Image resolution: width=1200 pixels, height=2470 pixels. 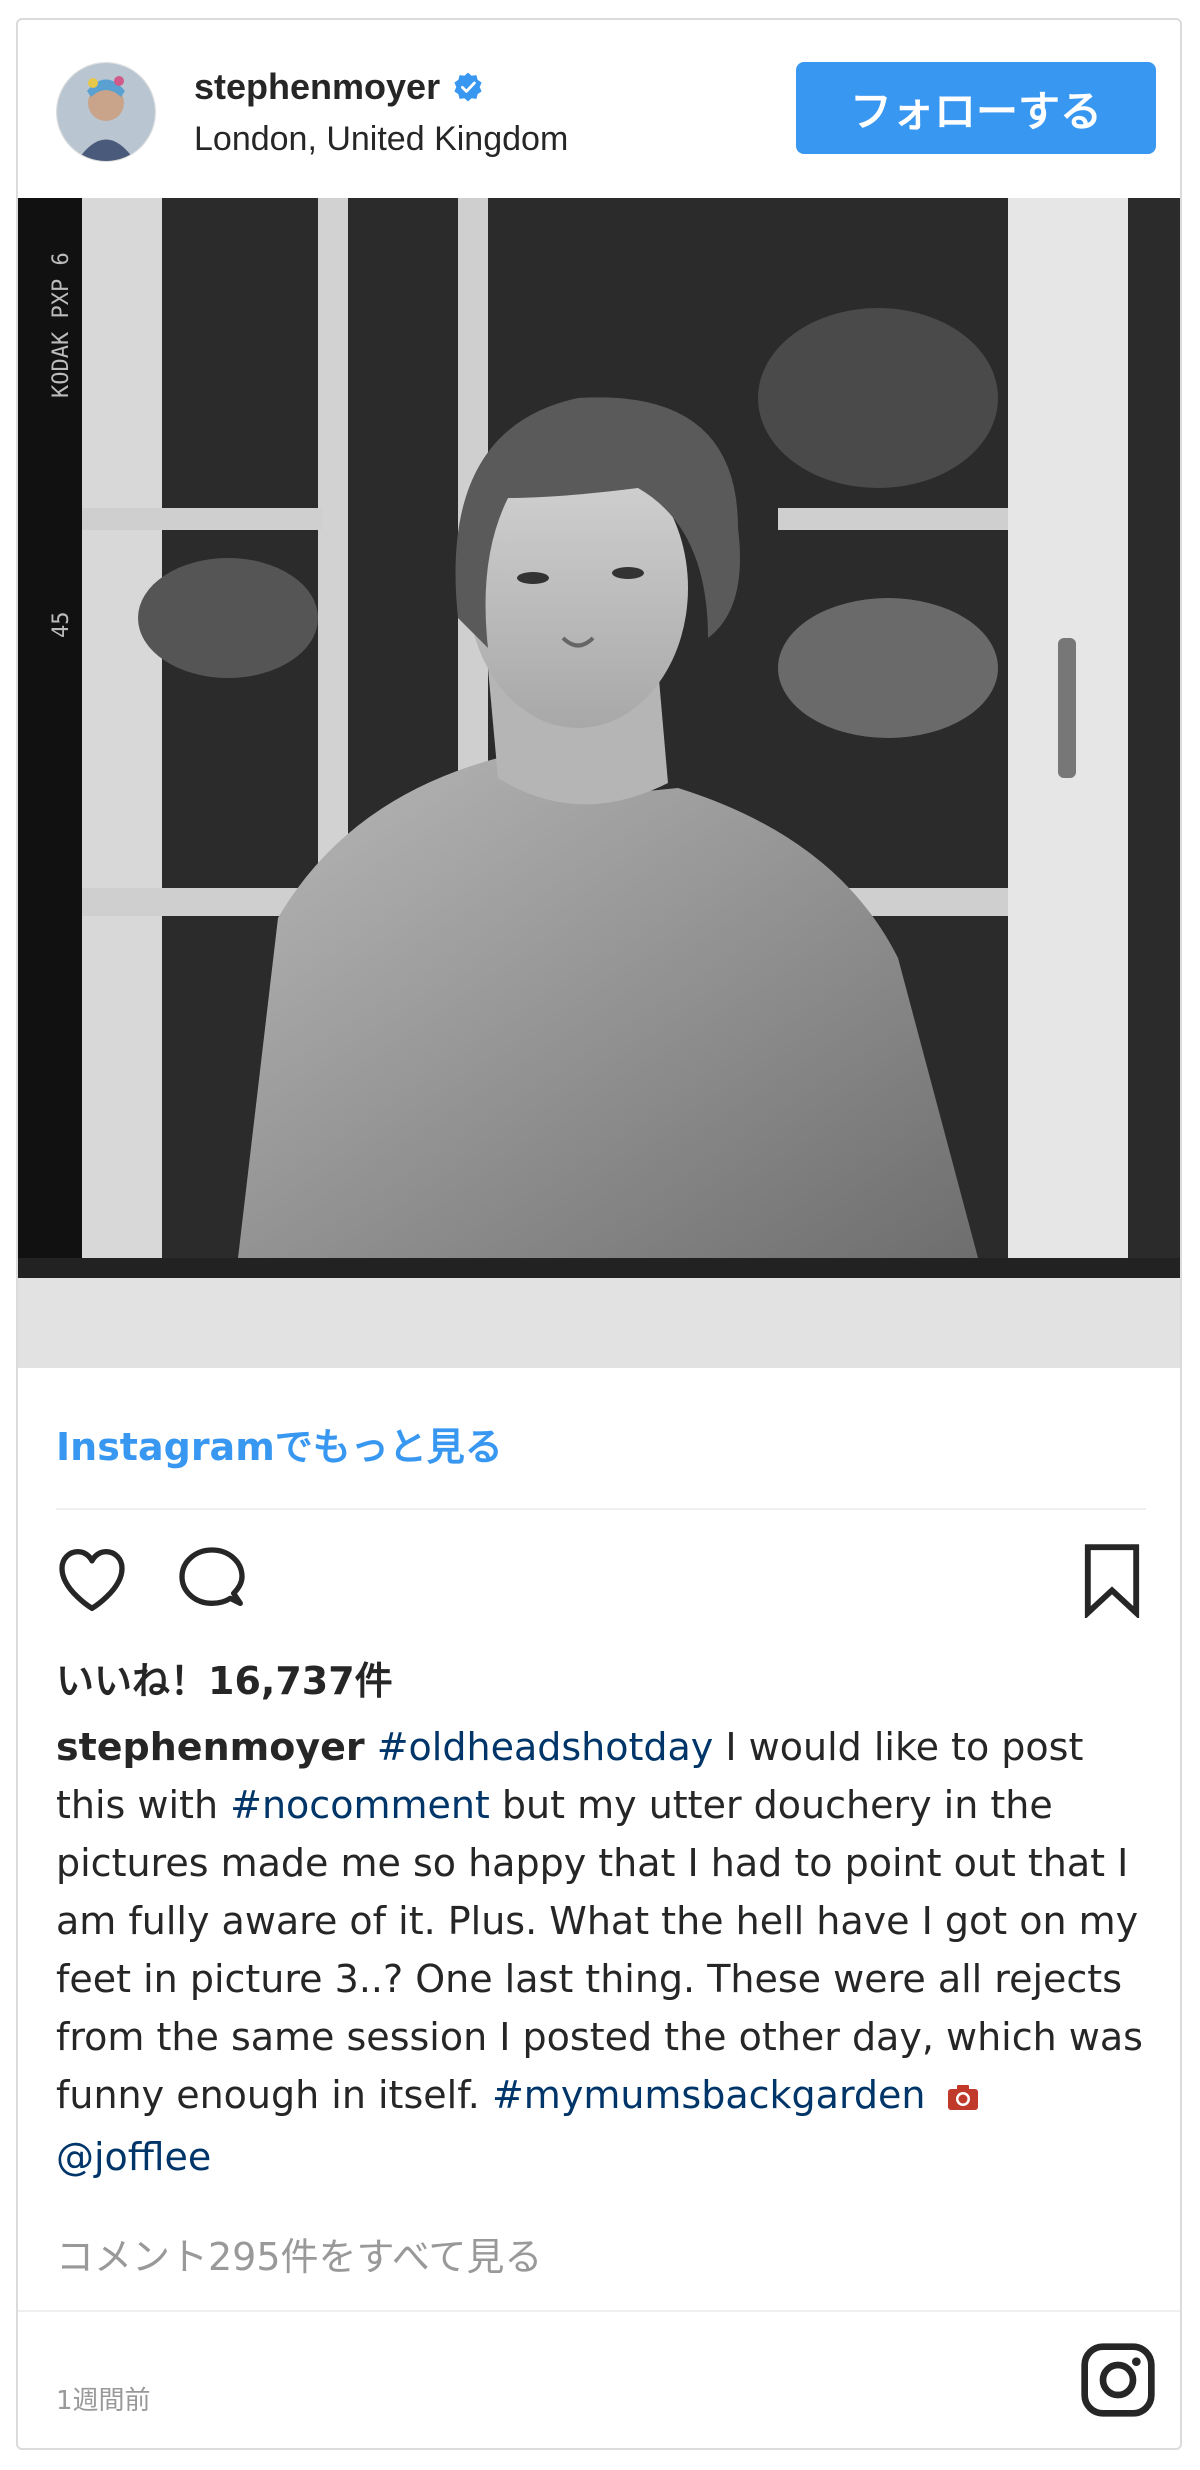 What do you see at coordinates (709, 2095) in the screenshot?
I see `hashtag-link: #mymumsbackgarden` at bounding box center [709, 2095].